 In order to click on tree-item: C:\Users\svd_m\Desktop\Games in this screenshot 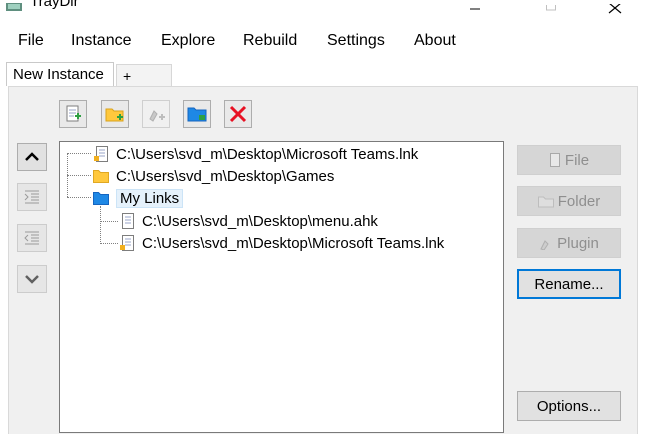, I will do `click(213, 176)`.